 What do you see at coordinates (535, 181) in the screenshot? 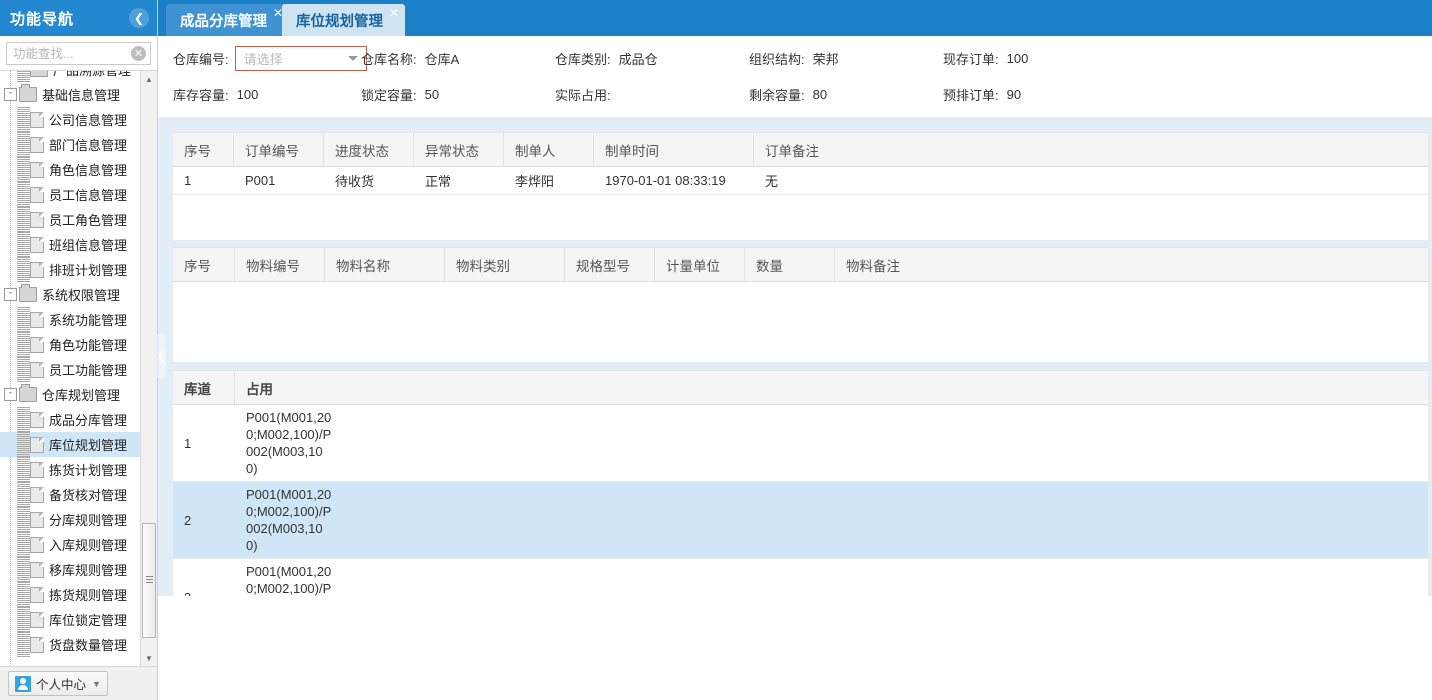
I see `table-cell: 李烨阳` at bounding box center [535, 181].